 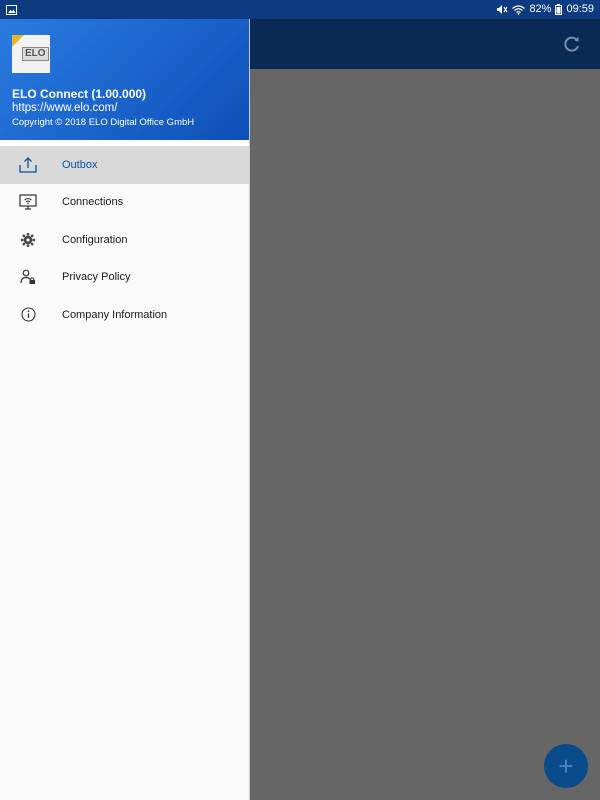 What do you see at coordinates (28, 165) in the screenshot?
I see `outbox-icon` at bounding box center [28, 165].